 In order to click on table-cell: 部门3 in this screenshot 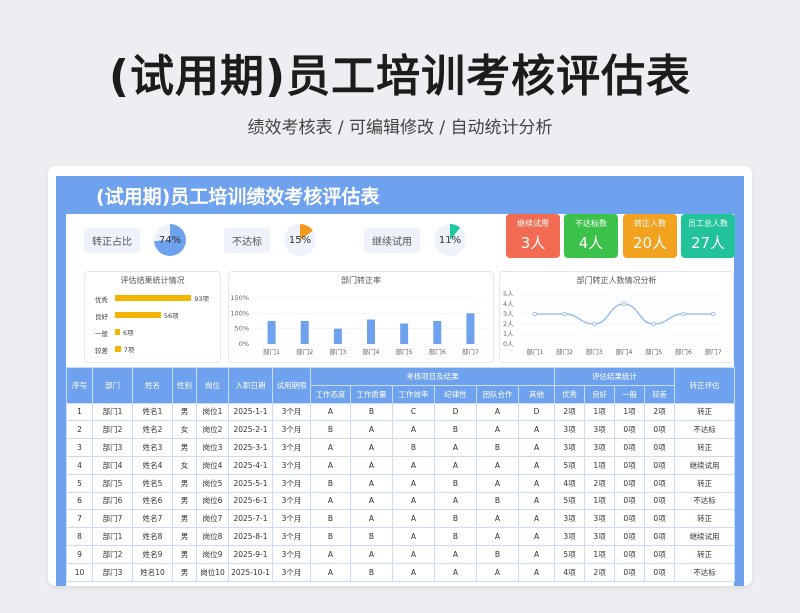, I will do `click(112, 447)`.